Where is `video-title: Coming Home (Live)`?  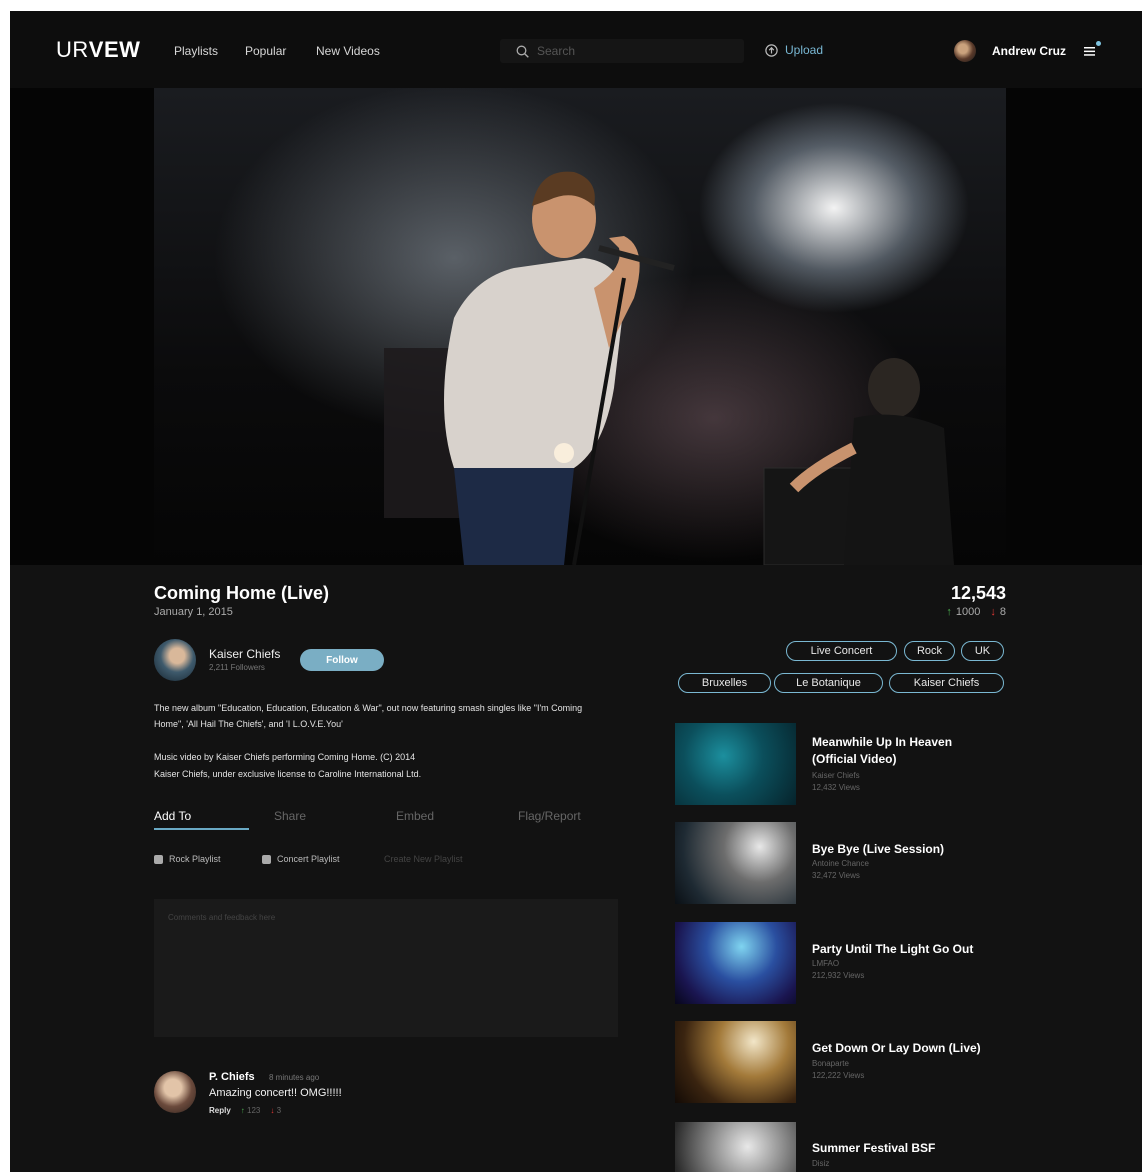
video-title: Coming Home (Live) is located at coordinates (242, 593).